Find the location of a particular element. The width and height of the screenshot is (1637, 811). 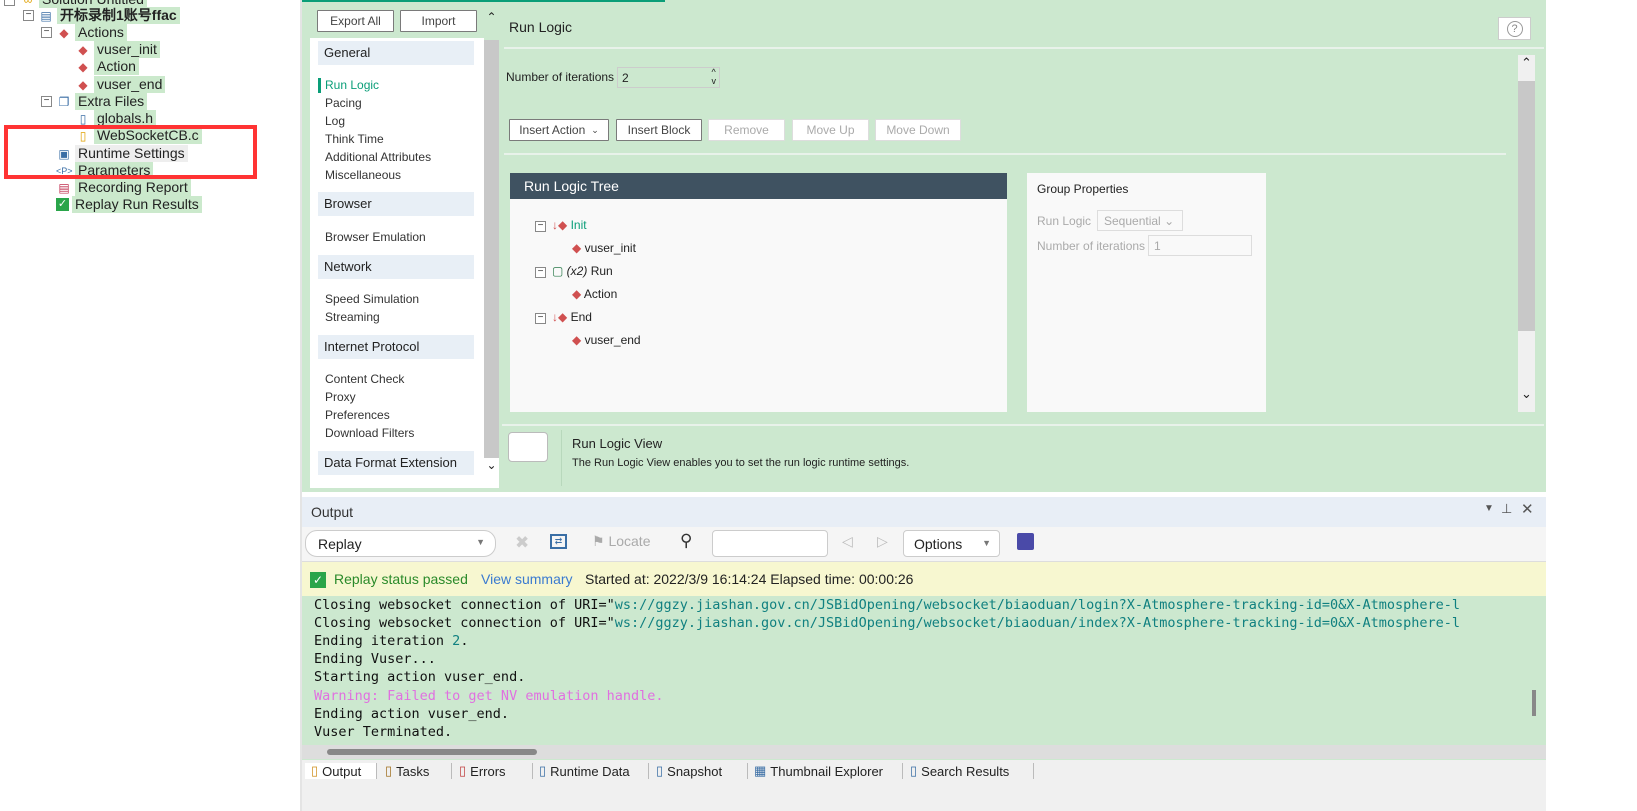

page-title: Run Logic is located at coordinates (541, 27).